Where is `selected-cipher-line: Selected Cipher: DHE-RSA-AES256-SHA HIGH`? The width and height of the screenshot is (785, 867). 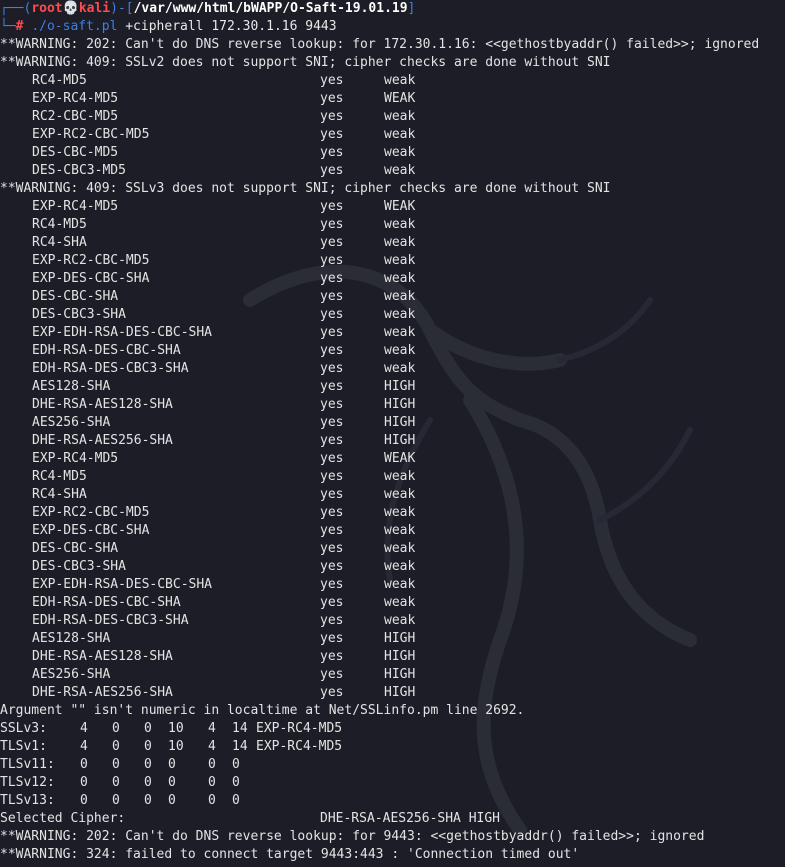
selected-cipher-line: Selected Cipher: DHE-RSA-AES256-SHA HIGH is located at coordinates (392, 819).